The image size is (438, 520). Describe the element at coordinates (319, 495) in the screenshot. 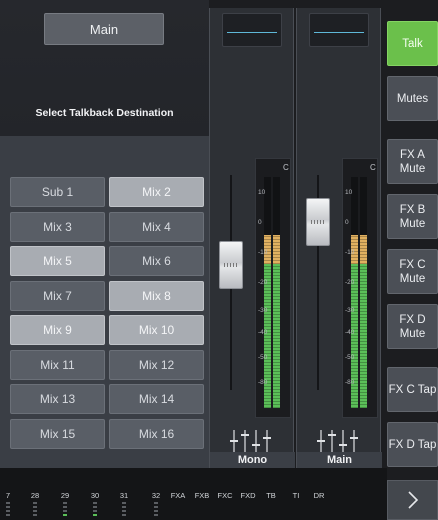

I see `channel-overview-label: DR` at that location.